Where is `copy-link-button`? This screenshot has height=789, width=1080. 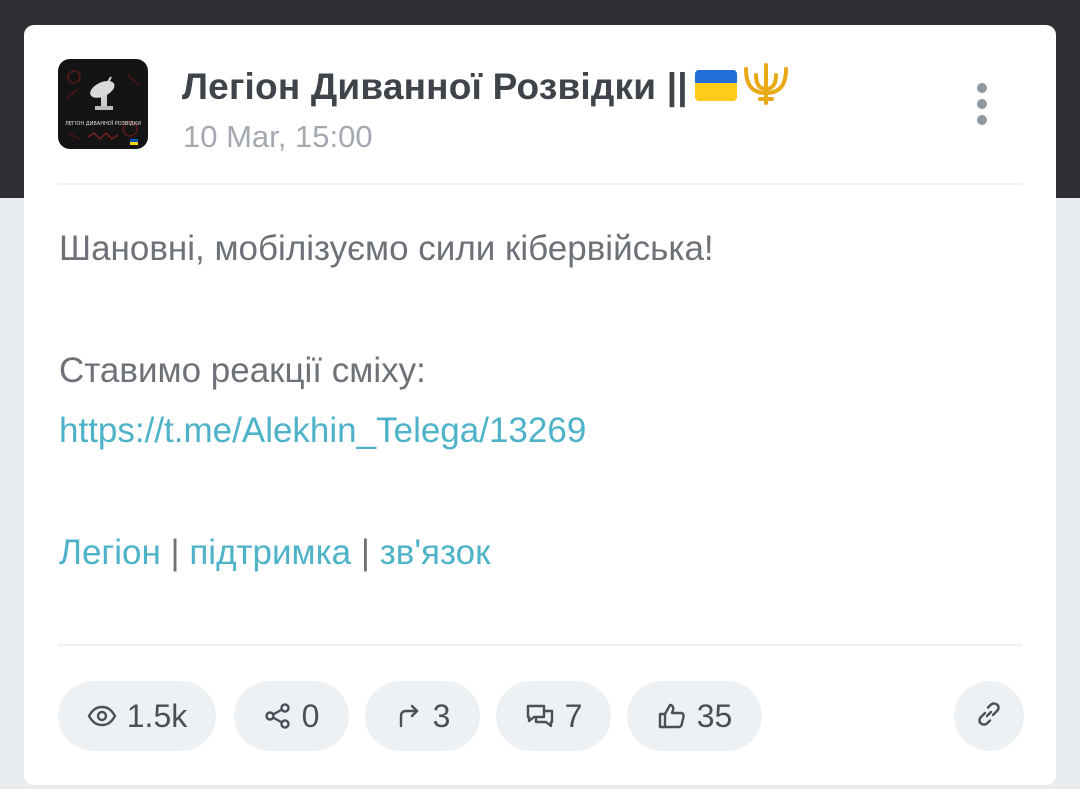
copy-link-button is located at coordinates (989, 716).